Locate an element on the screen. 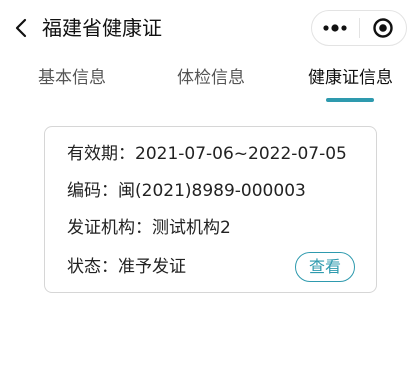  mini-program-capsule is located at coordinates (359, 28).